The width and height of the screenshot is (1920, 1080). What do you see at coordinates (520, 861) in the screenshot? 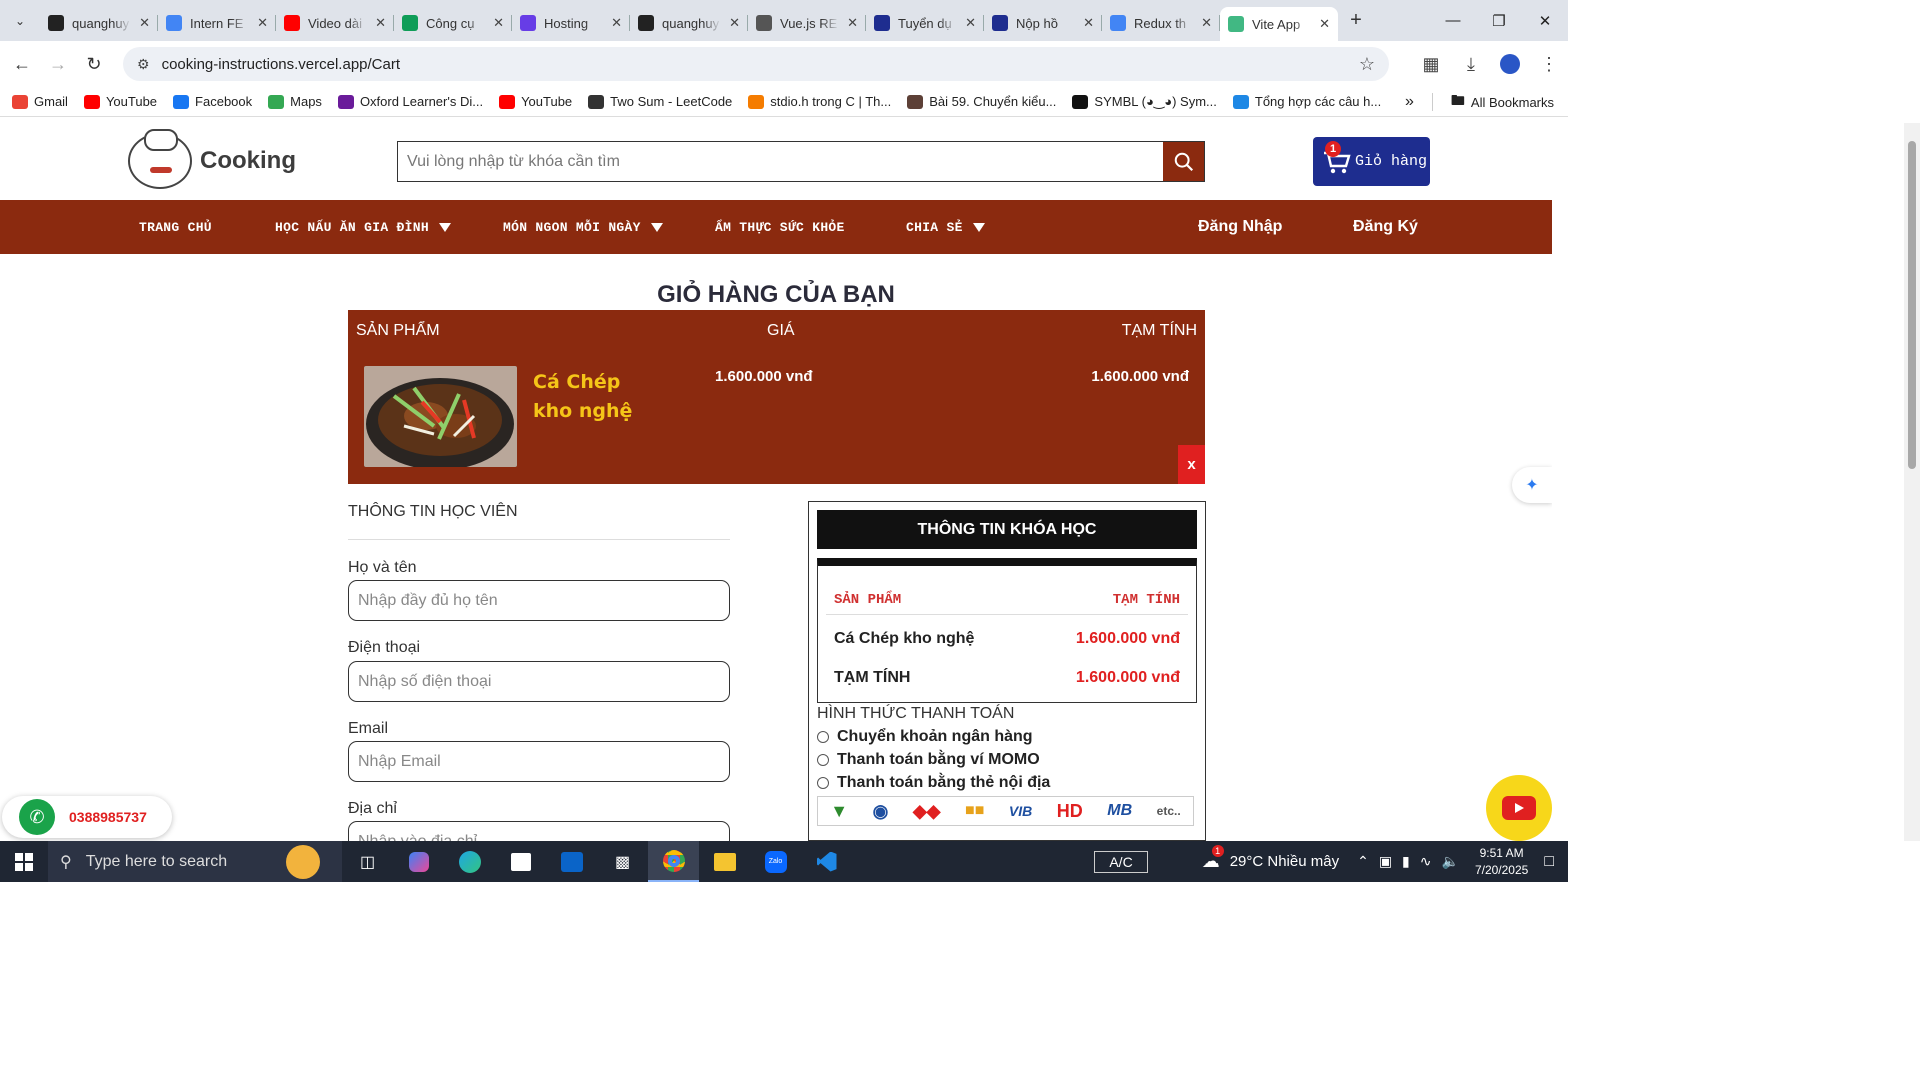
I see `store-icon` at bounding box center [520, 861].